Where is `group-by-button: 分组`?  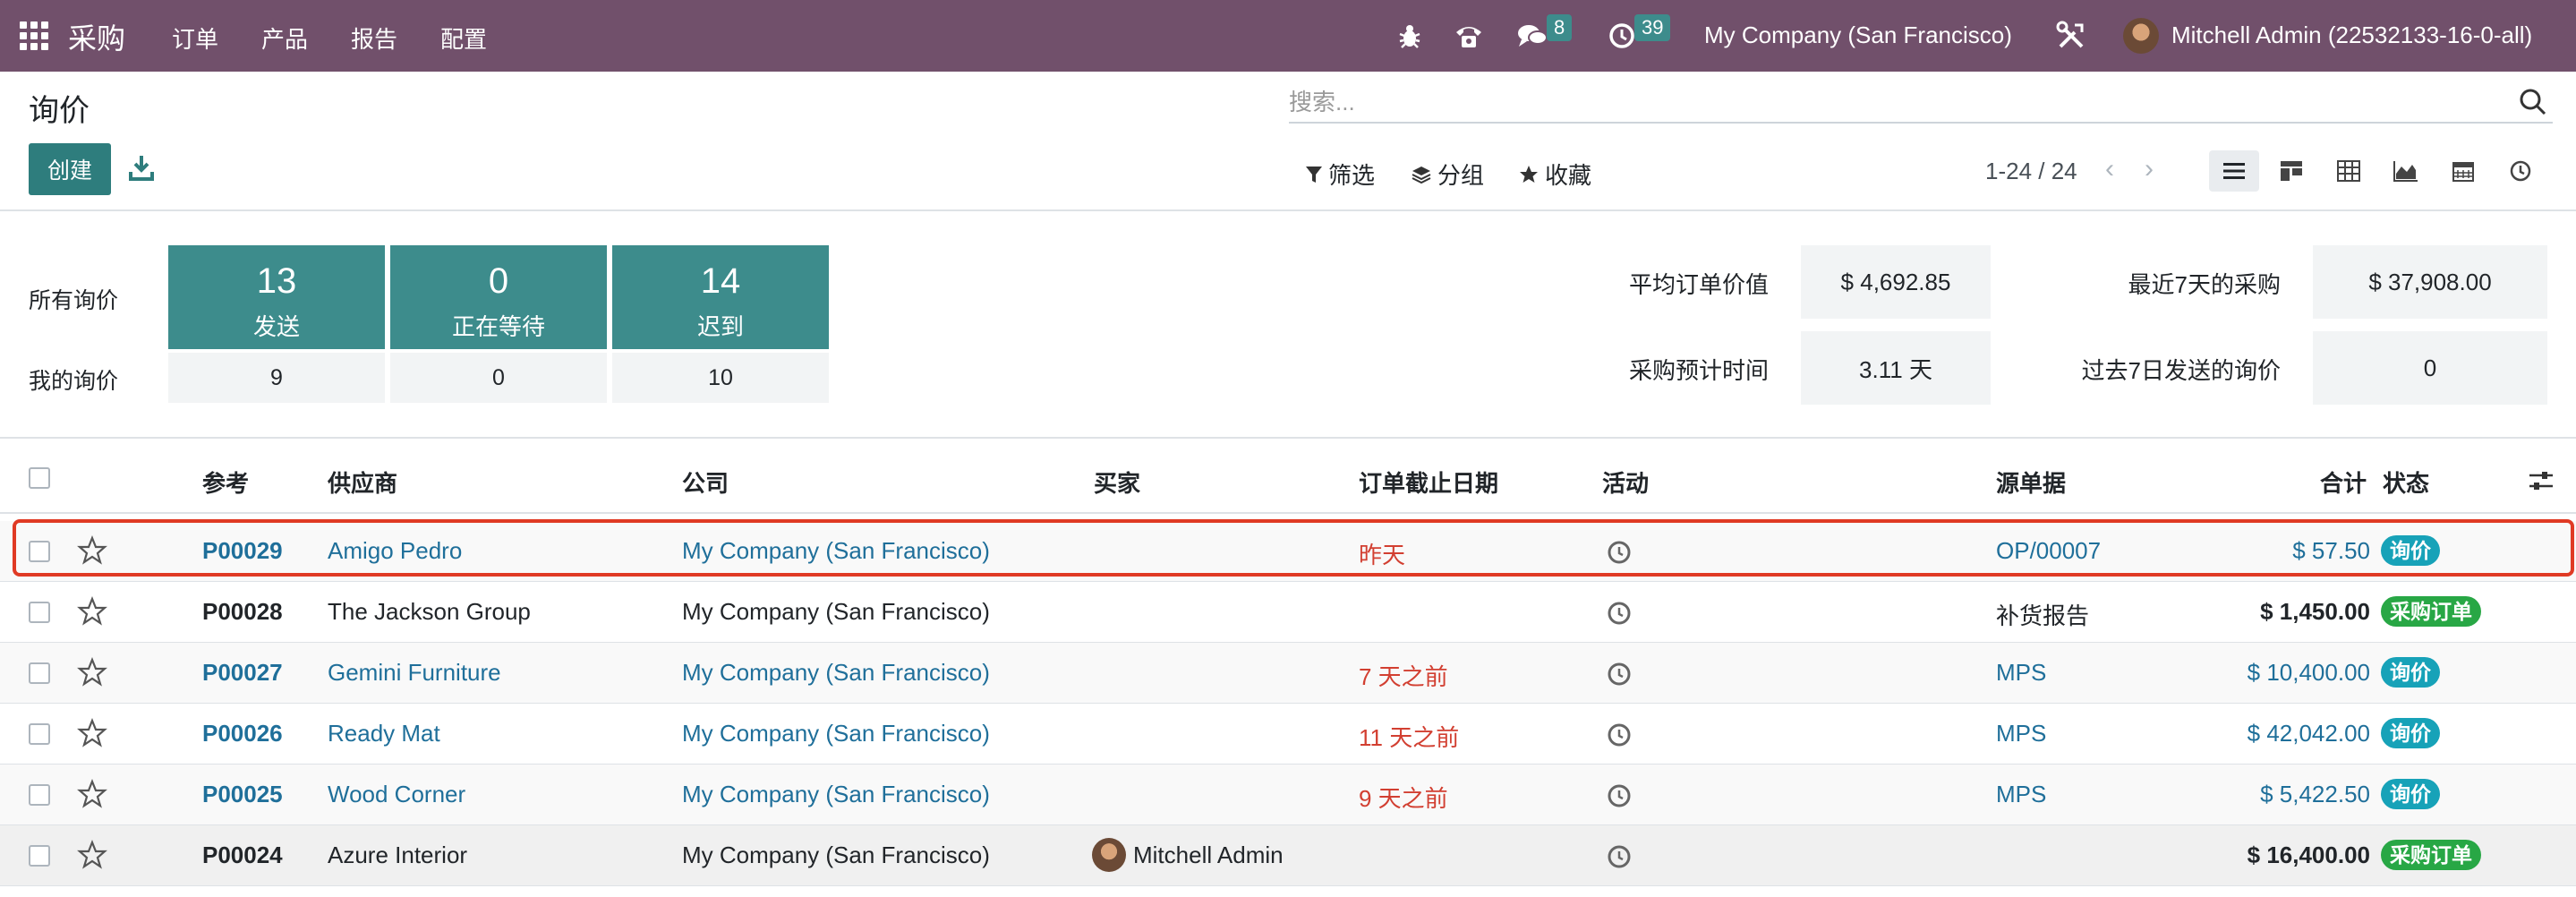 group-by-button: 分组 is located at coordinates (1447, 174).